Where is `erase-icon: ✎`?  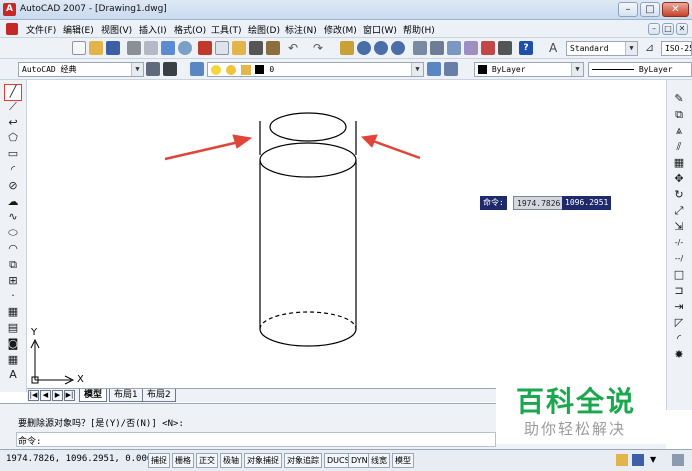 erase-icon: ✎ is located at coordinates (679, 99).